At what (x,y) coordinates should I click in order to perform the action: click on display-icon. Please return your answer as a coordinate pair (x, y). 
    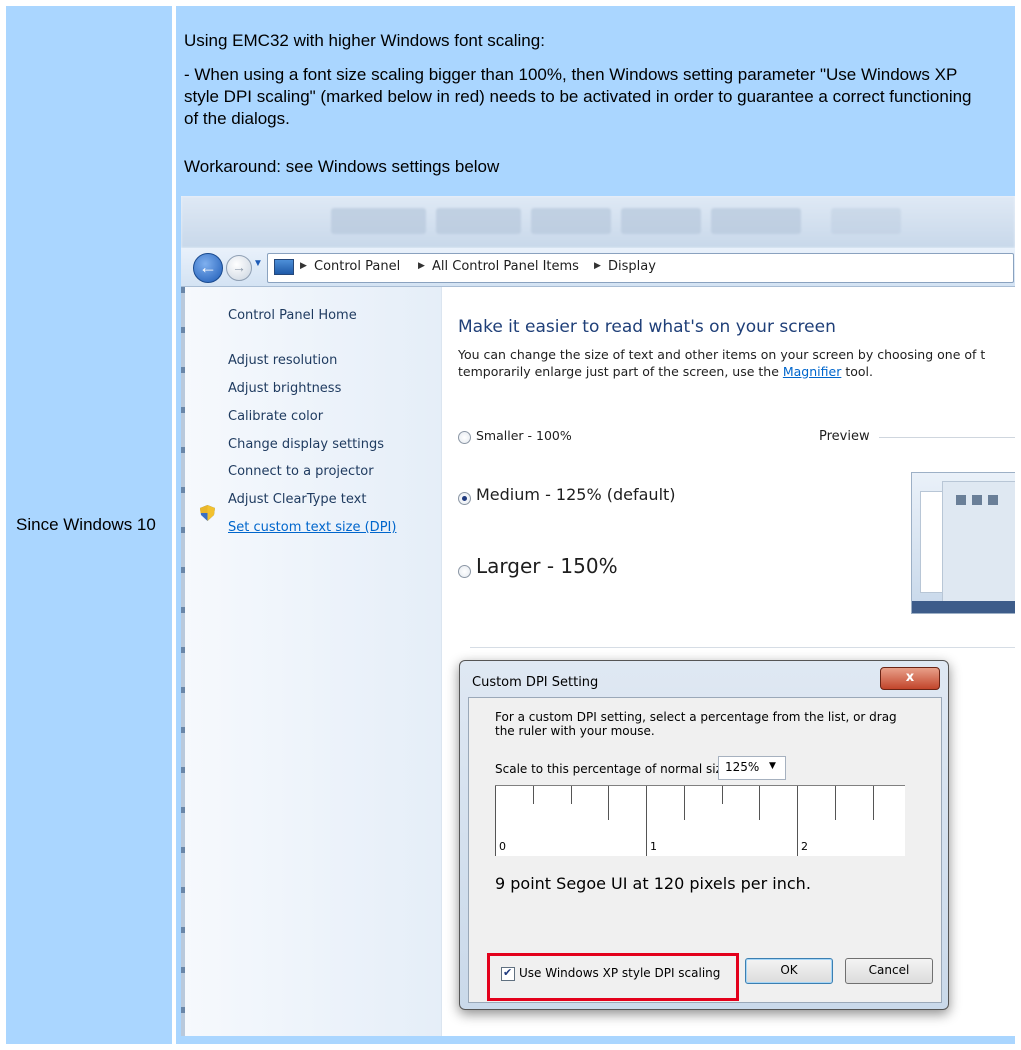
    Looking at the image, I should click on (284, 267).